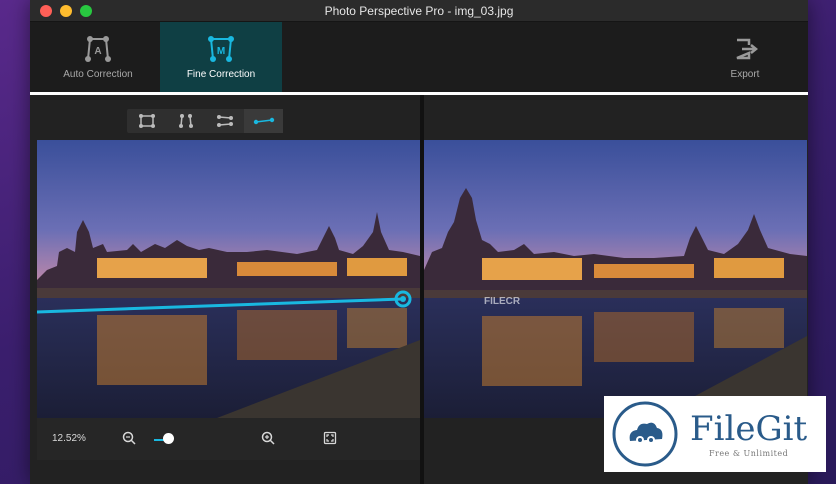 Image resolution: width=836 pixels, height=484 pixels. Describe the element at coordinates (228, 439) in the screenshot. I see `zoom-bar: 12.52%` at that location.